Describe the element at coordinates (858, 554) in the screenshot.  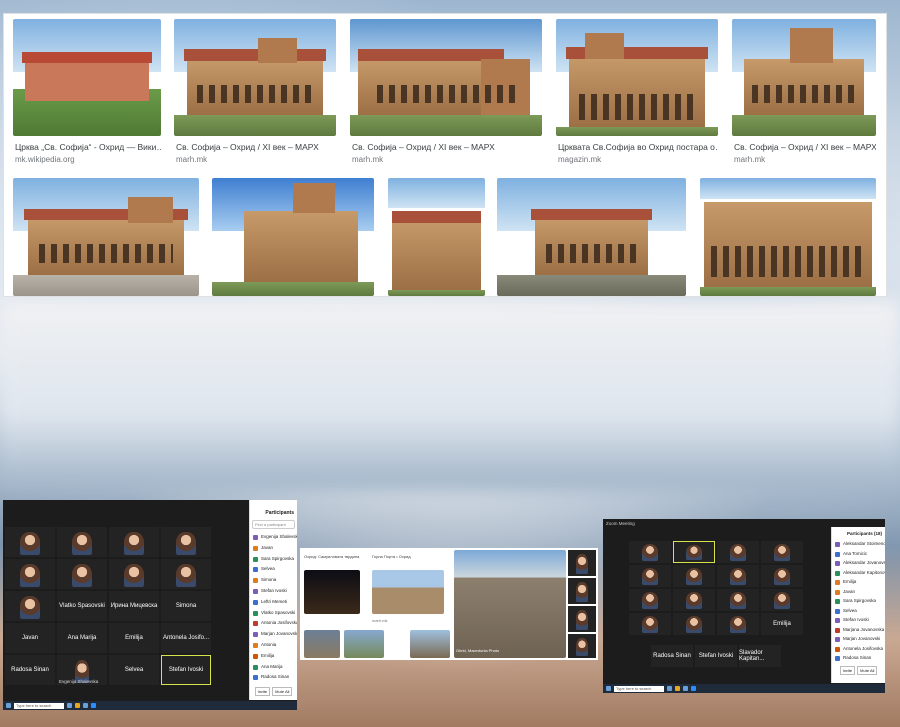
I see `participant-row: Ana Tomicic` at that location.